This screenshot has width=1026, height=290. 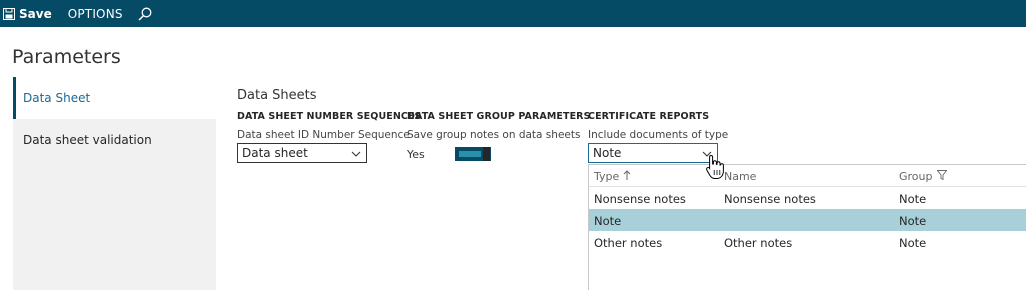 I want to click on page-title: Parameters, so click(x=66, y=57).